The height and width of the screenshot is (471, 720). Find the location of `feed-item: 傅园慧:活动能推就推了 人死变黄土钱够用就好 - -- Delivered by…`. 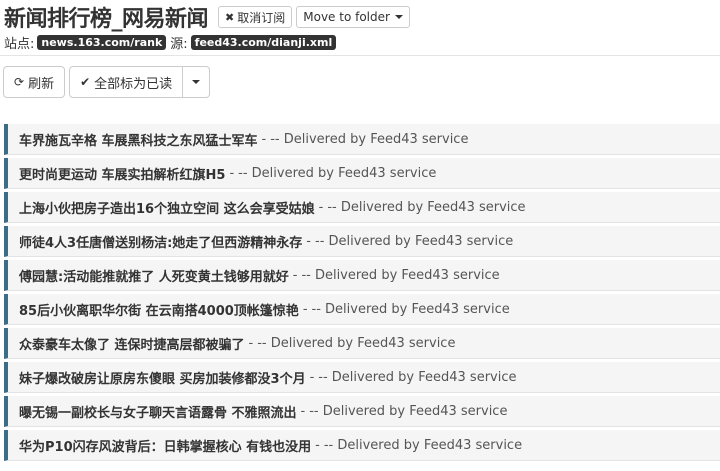

feed-item: 傅园慧:活动能推就推了 人死变黄土钱够用就好 - -- Delivered by… is located at coordinates (362, 275).